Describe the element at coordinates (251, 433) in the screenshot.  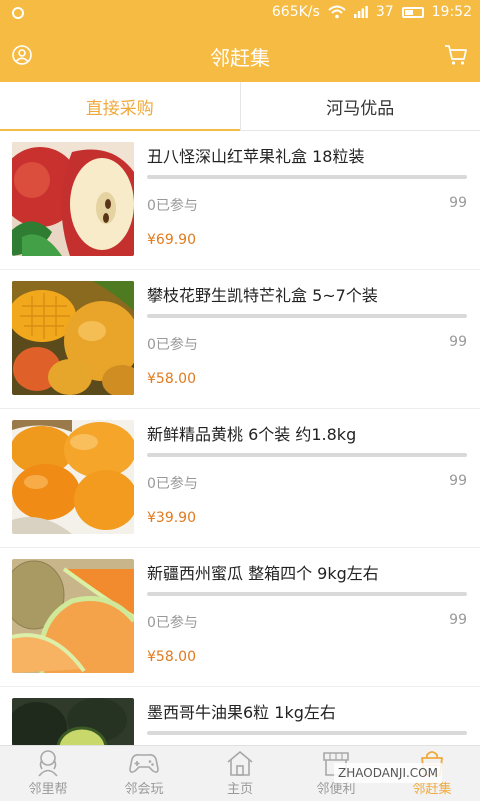
I see `product-name: 新鲜精品黄桃 6个装 约1.8kg` at that location.